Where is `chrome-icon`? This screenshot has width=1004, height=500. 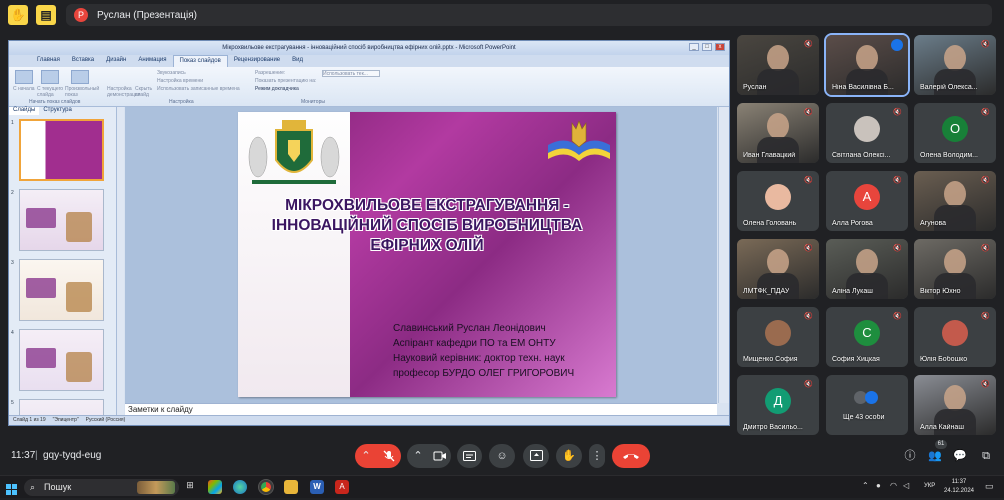
chrome-icon is located at coordinates (266, 487).